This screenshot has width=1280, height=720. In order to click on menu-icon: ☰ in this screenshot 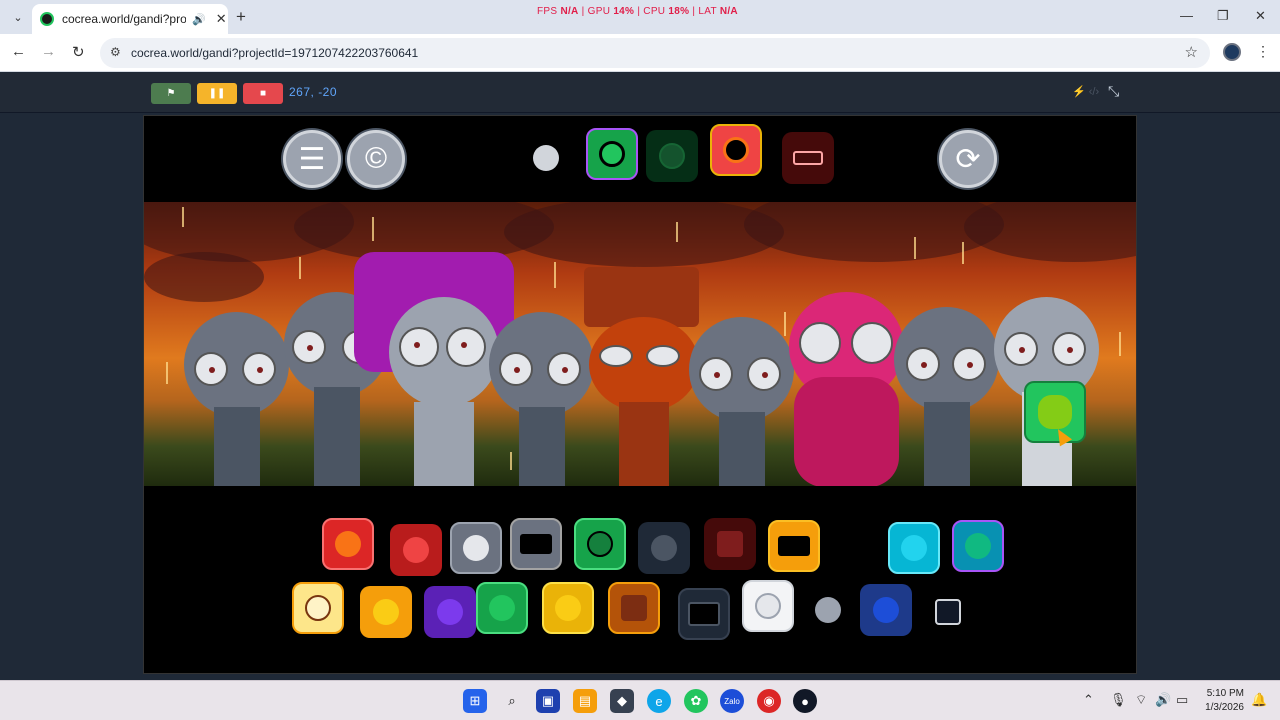, I will do `click(312, 159)`.